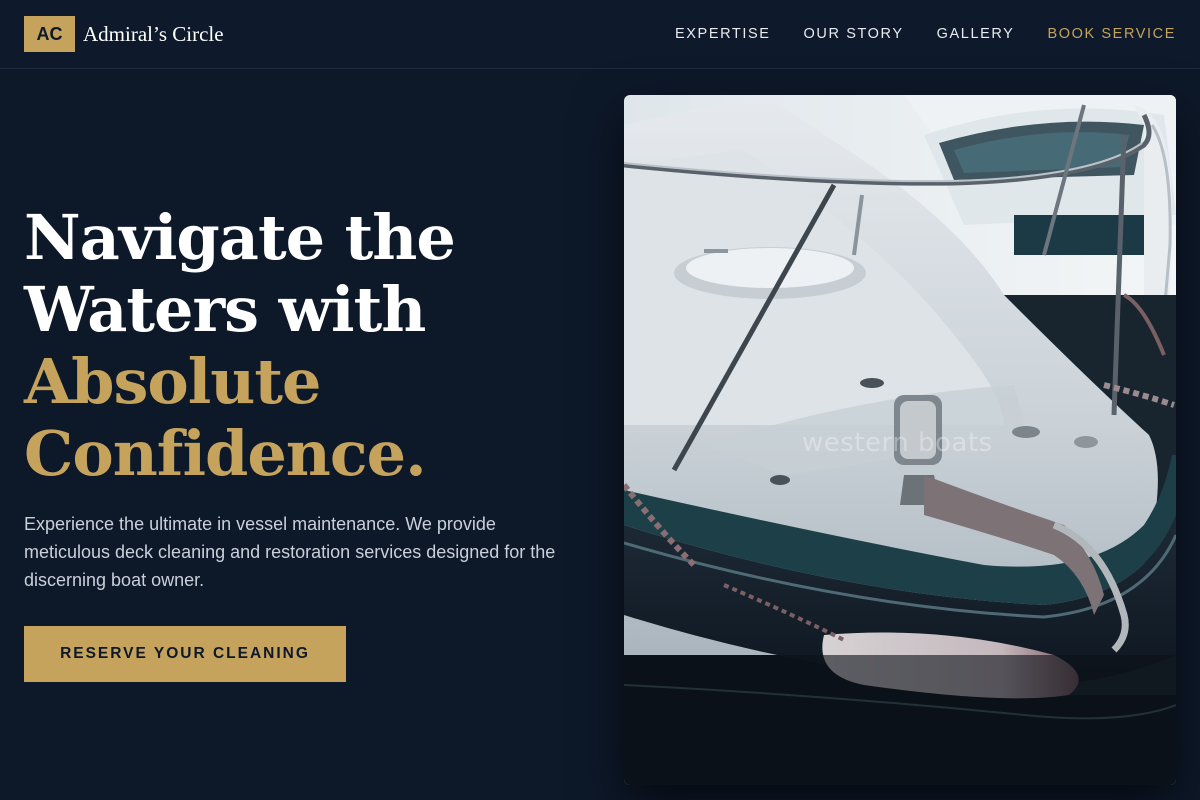 The width and height of the screenshot is (1200, 800). Describe the element at coordinates (240, 237) in the screenshot. I see `headline-line-1: Navigate the` at that location.